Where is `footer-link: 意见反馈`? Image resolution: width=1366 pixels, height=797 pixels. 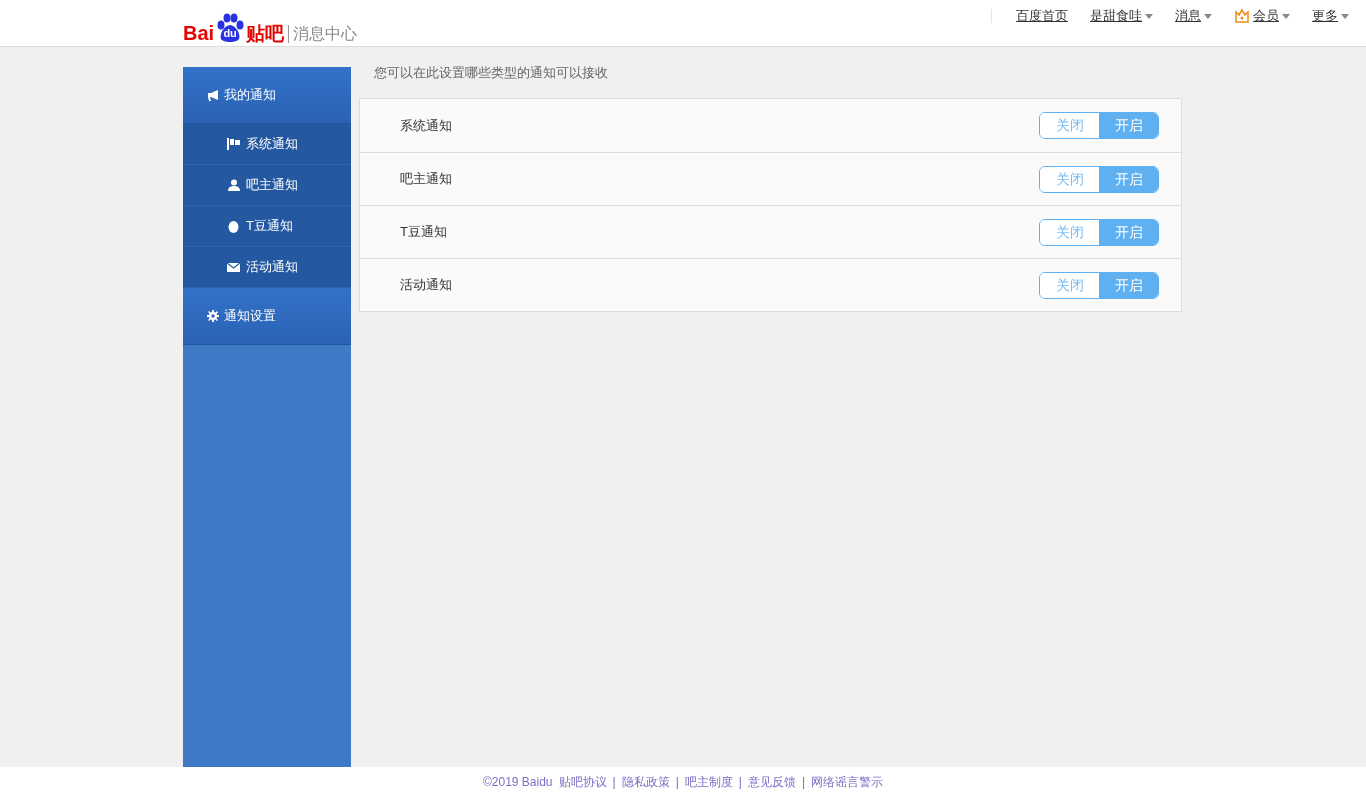
footer-link: 意见反馈 is located at coordinates (771, 782).